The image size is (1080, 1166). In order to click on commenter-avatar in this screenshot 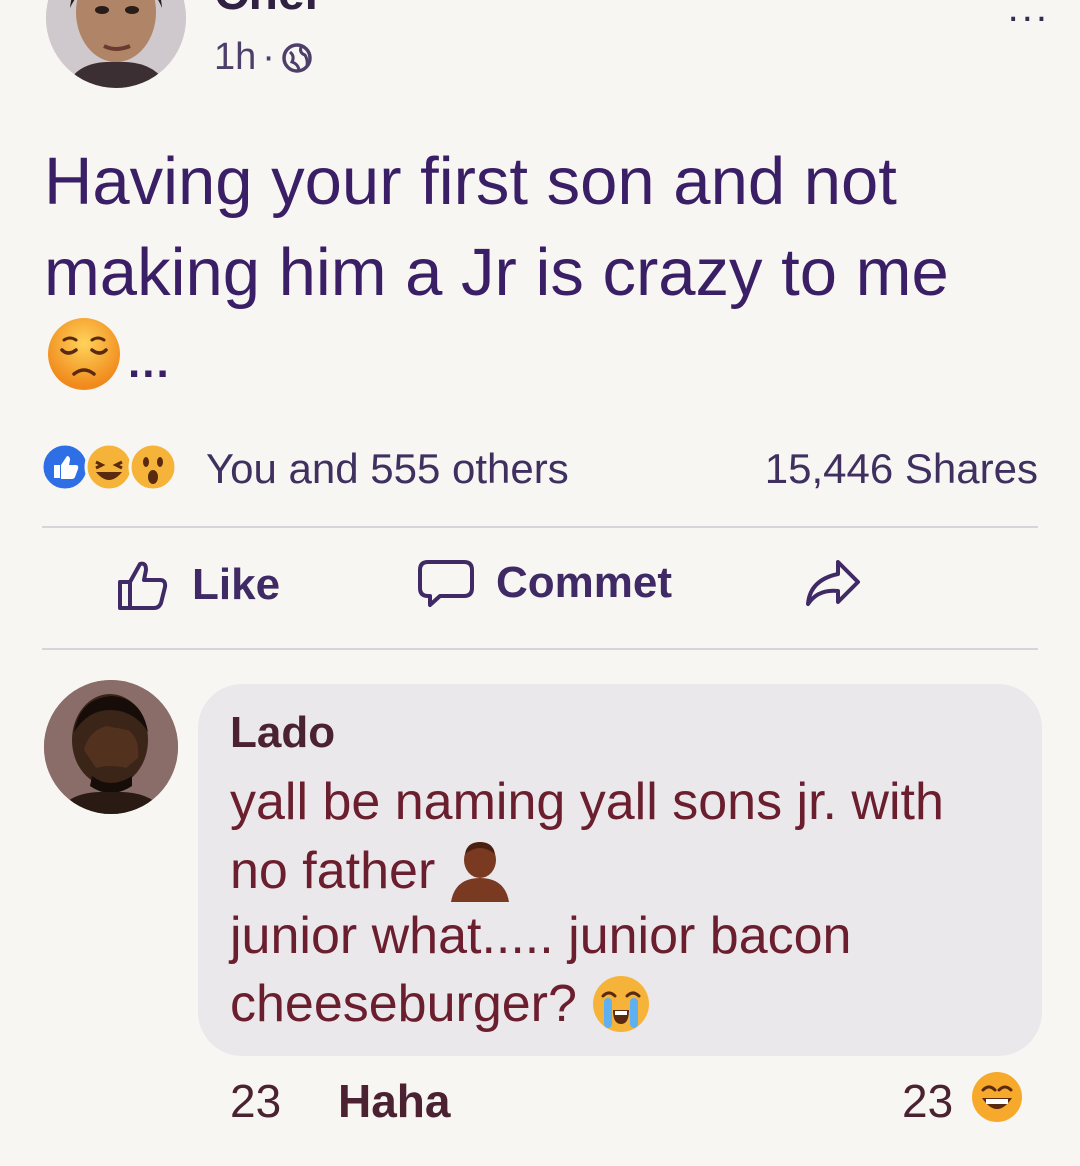, I will do `click(111, 747)`.